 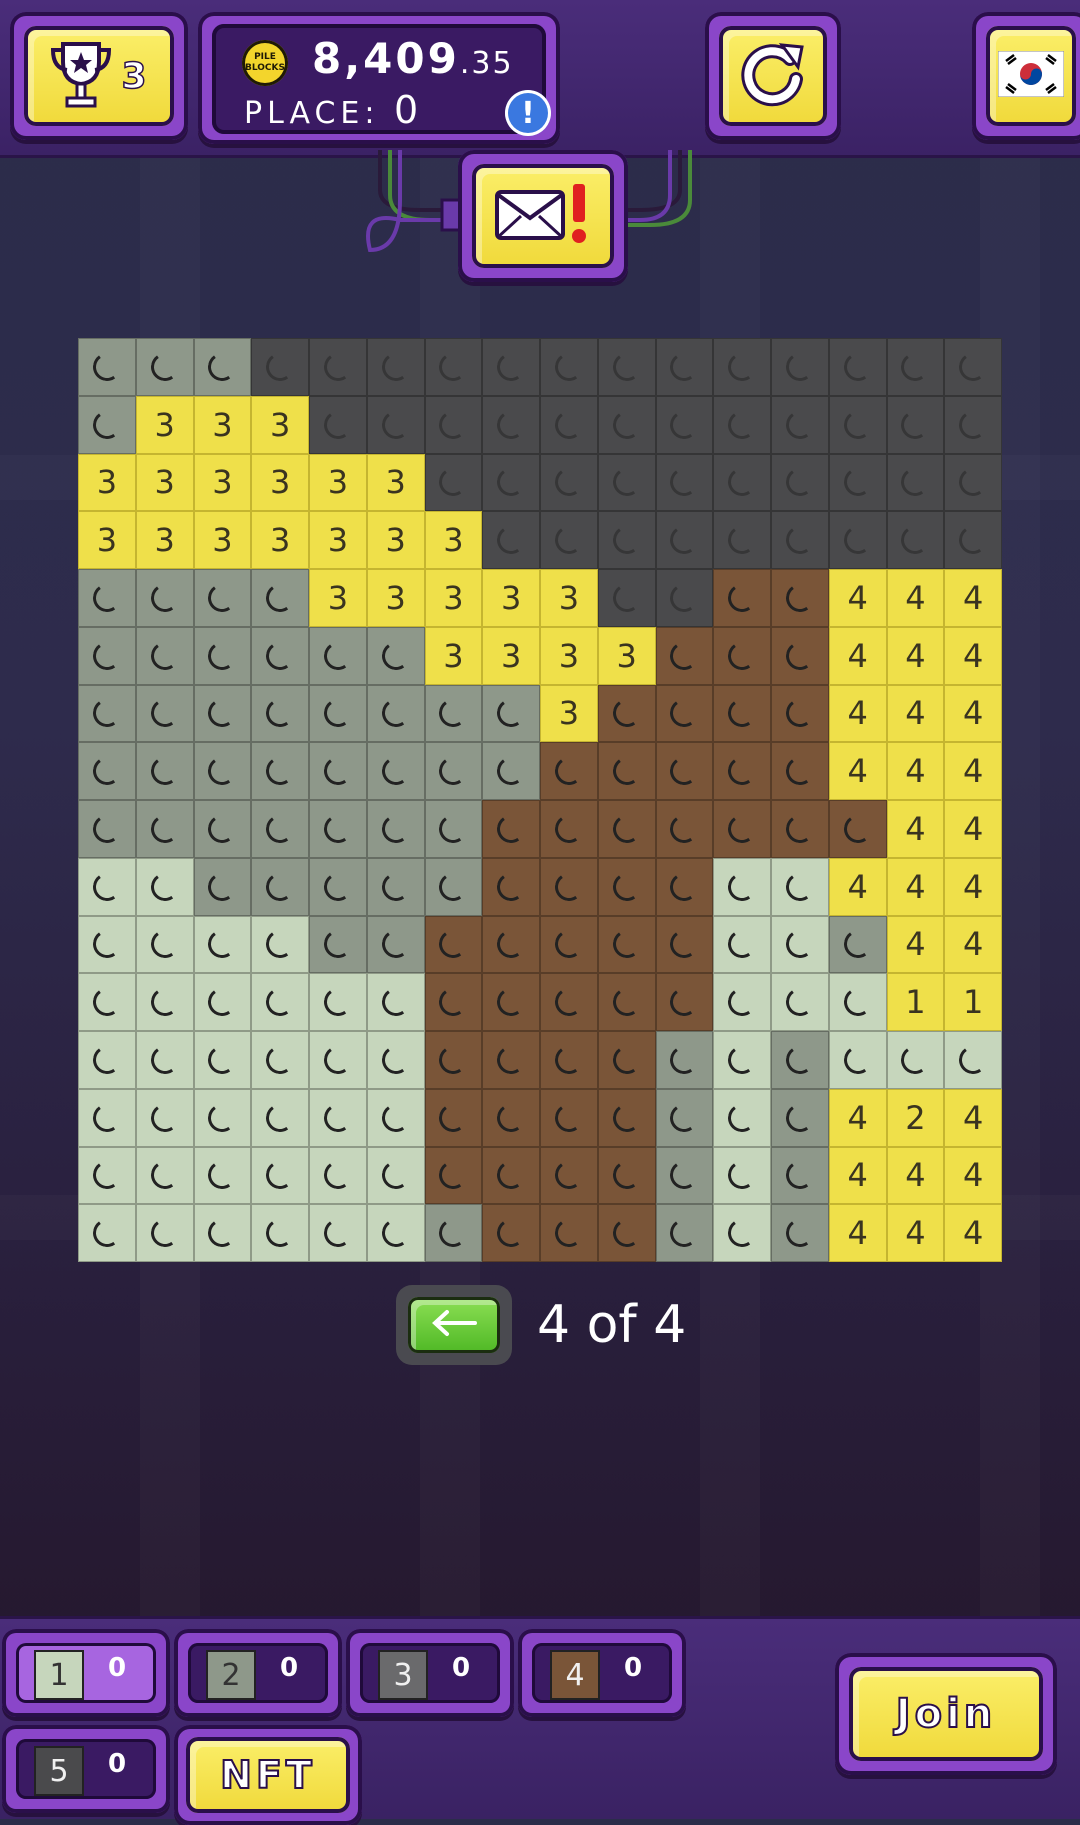 I want to click on mail-panel, so click(x=543, y=216).